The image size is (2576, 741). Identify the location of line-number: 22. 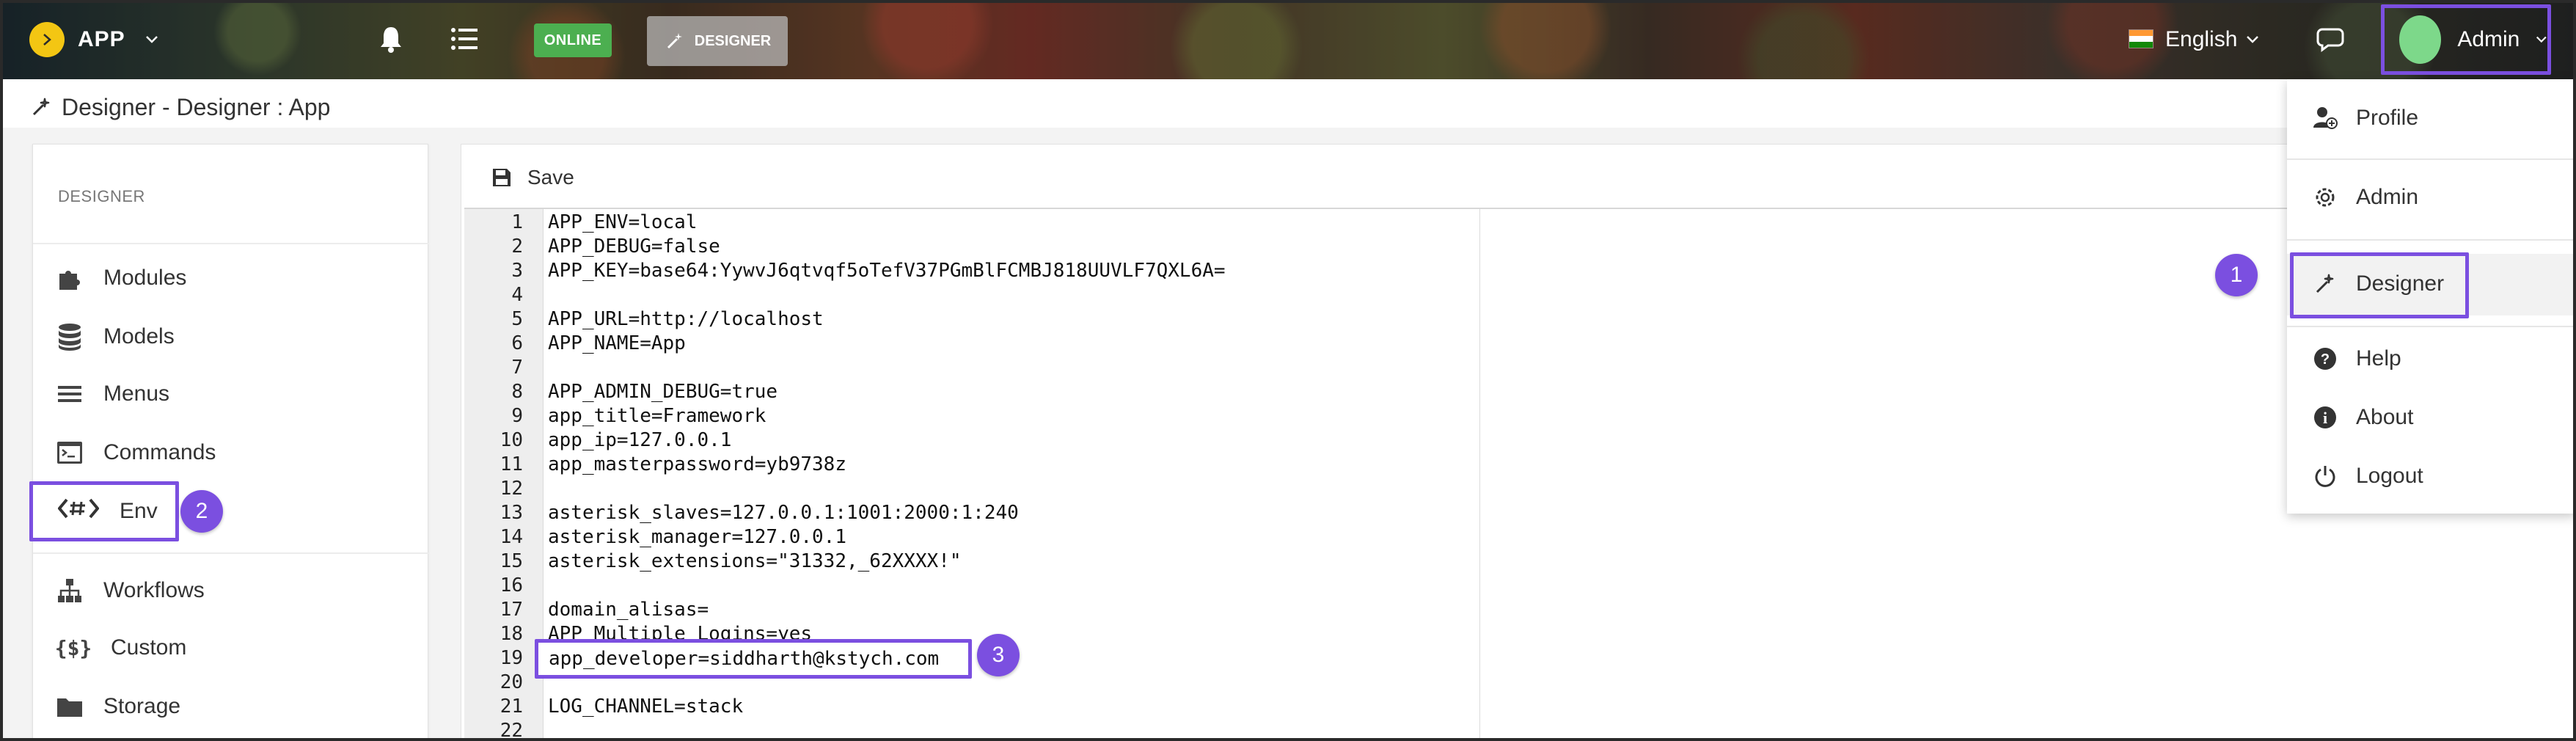
(511, 730).